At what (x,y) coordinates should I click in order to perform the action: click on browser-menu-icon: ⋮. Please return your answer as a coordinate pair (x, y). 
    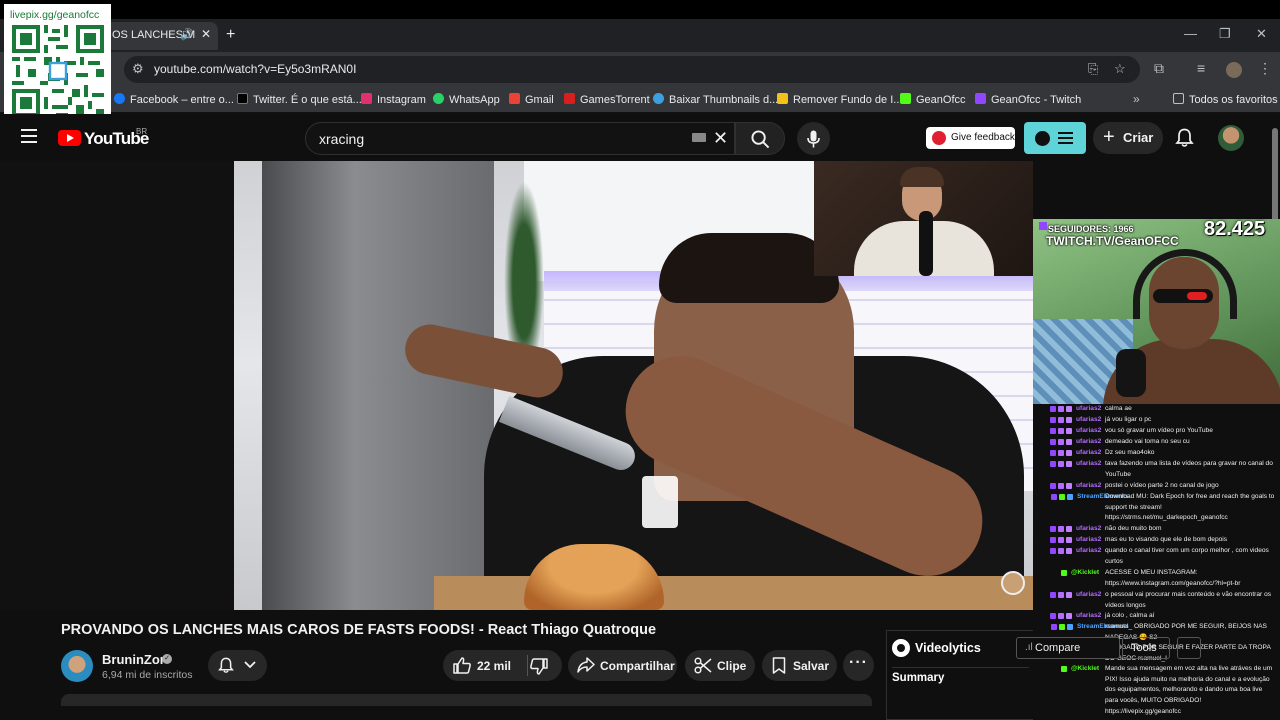
    Looking at the image, I should click on (1265, 68).